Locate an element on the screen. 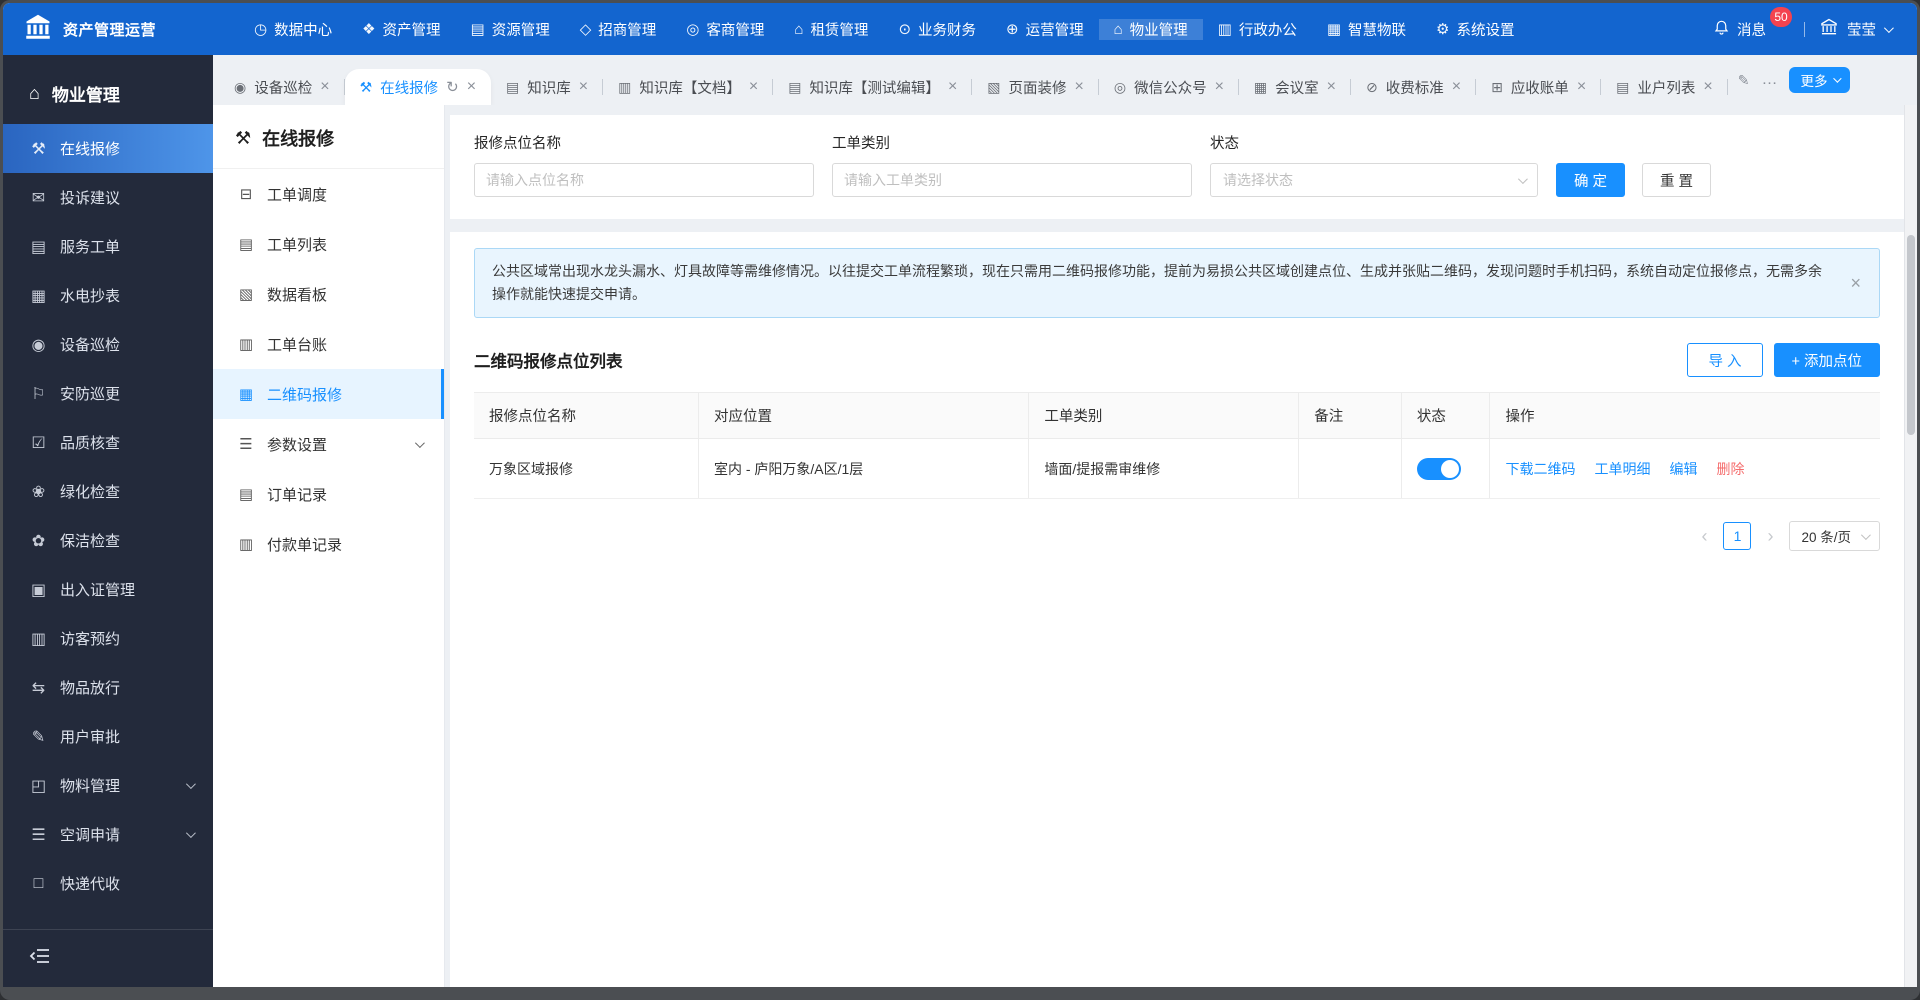  sidebar-item-cleaning-check: ✿ 保洁检查 is located at coordinates (108, 540).